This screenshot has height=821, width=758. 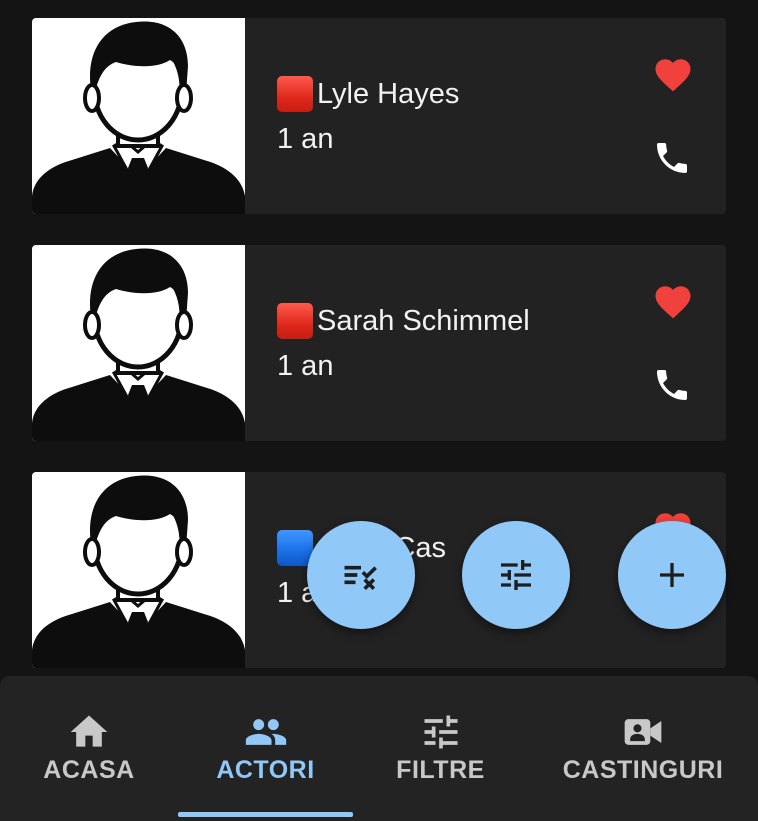 What do you see at coordinates (265, 770) in the screenshot?
I see `nav-label: ACTORI` at bounding box center [265, 770].